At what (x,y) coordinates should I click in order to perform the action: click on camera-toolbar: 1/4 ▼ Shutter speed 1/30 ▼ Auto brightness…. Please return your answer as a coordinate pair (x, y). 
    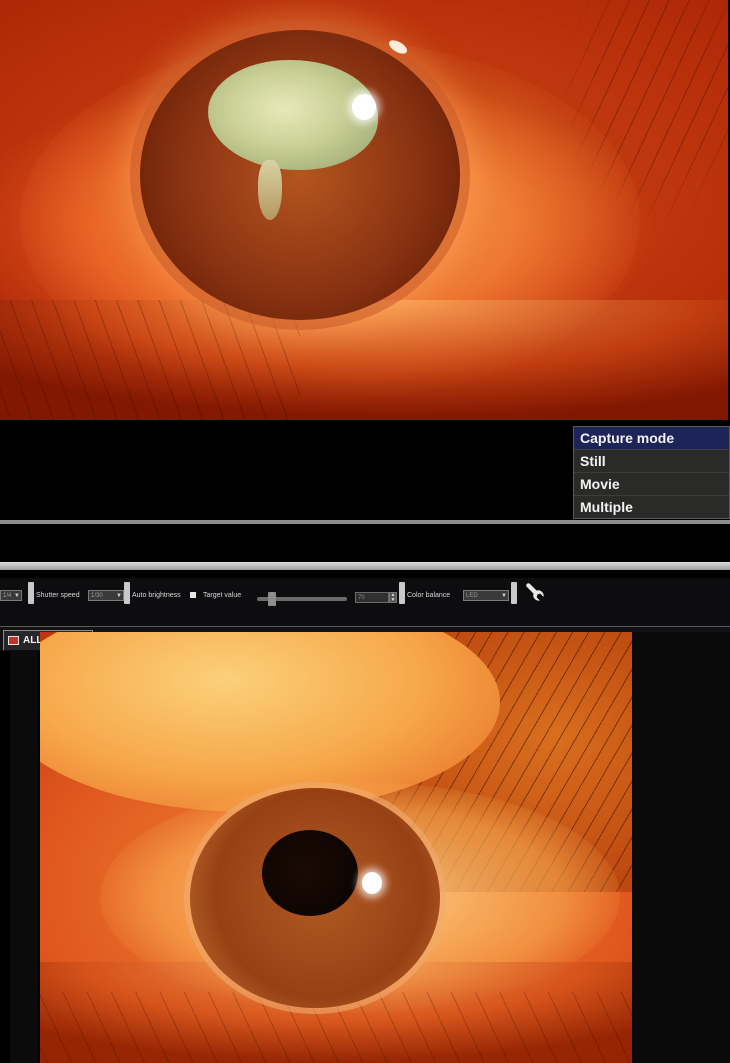
    Looking at the image, I should click on (365, 602).